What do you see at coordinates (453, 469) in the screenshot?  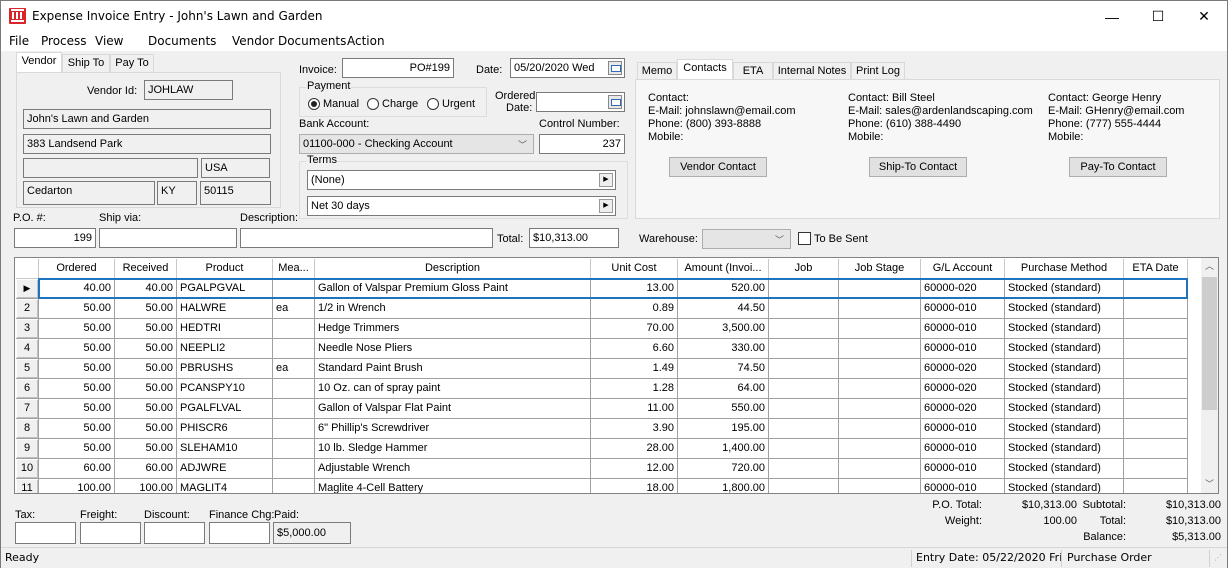 I see `cell-description: Adjustable Wrench` at bounding box center [453, 469].